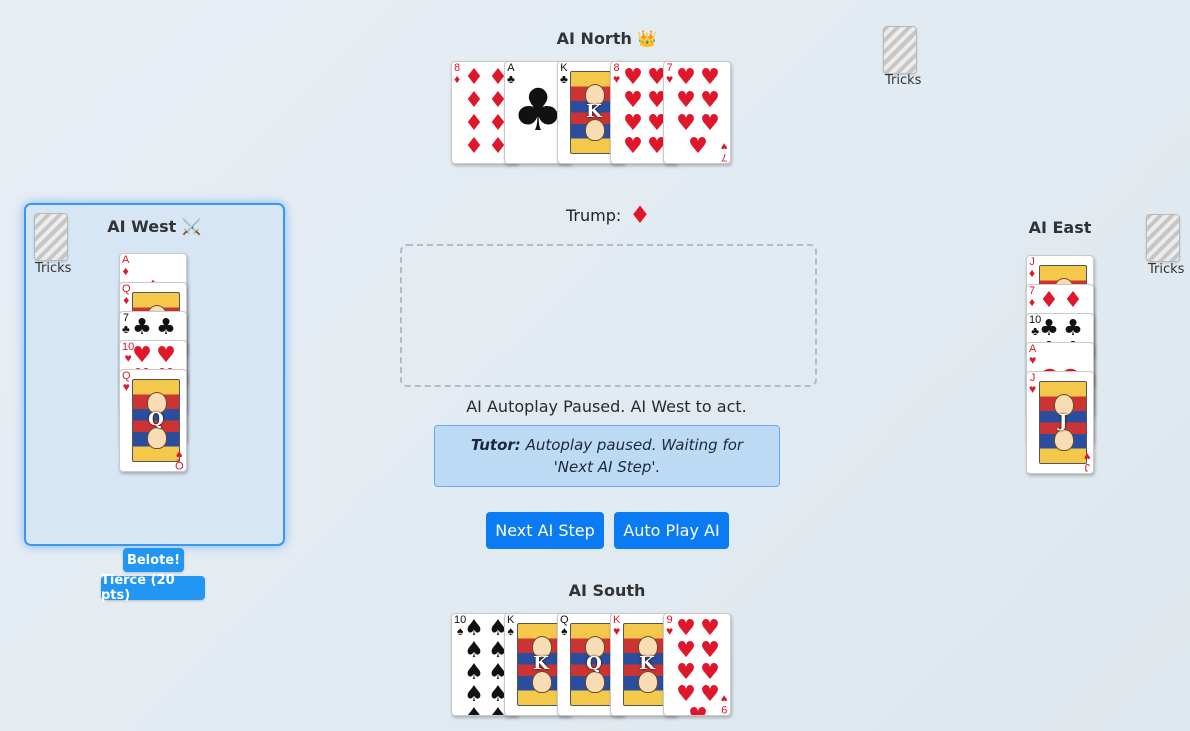 The height and width of the screenshot is (731, 1190). What do you see at coordinates (1087, 461) in the screenshot?
I see `card-corner-bottom: J ♥` at bounding box center [1087, 461].